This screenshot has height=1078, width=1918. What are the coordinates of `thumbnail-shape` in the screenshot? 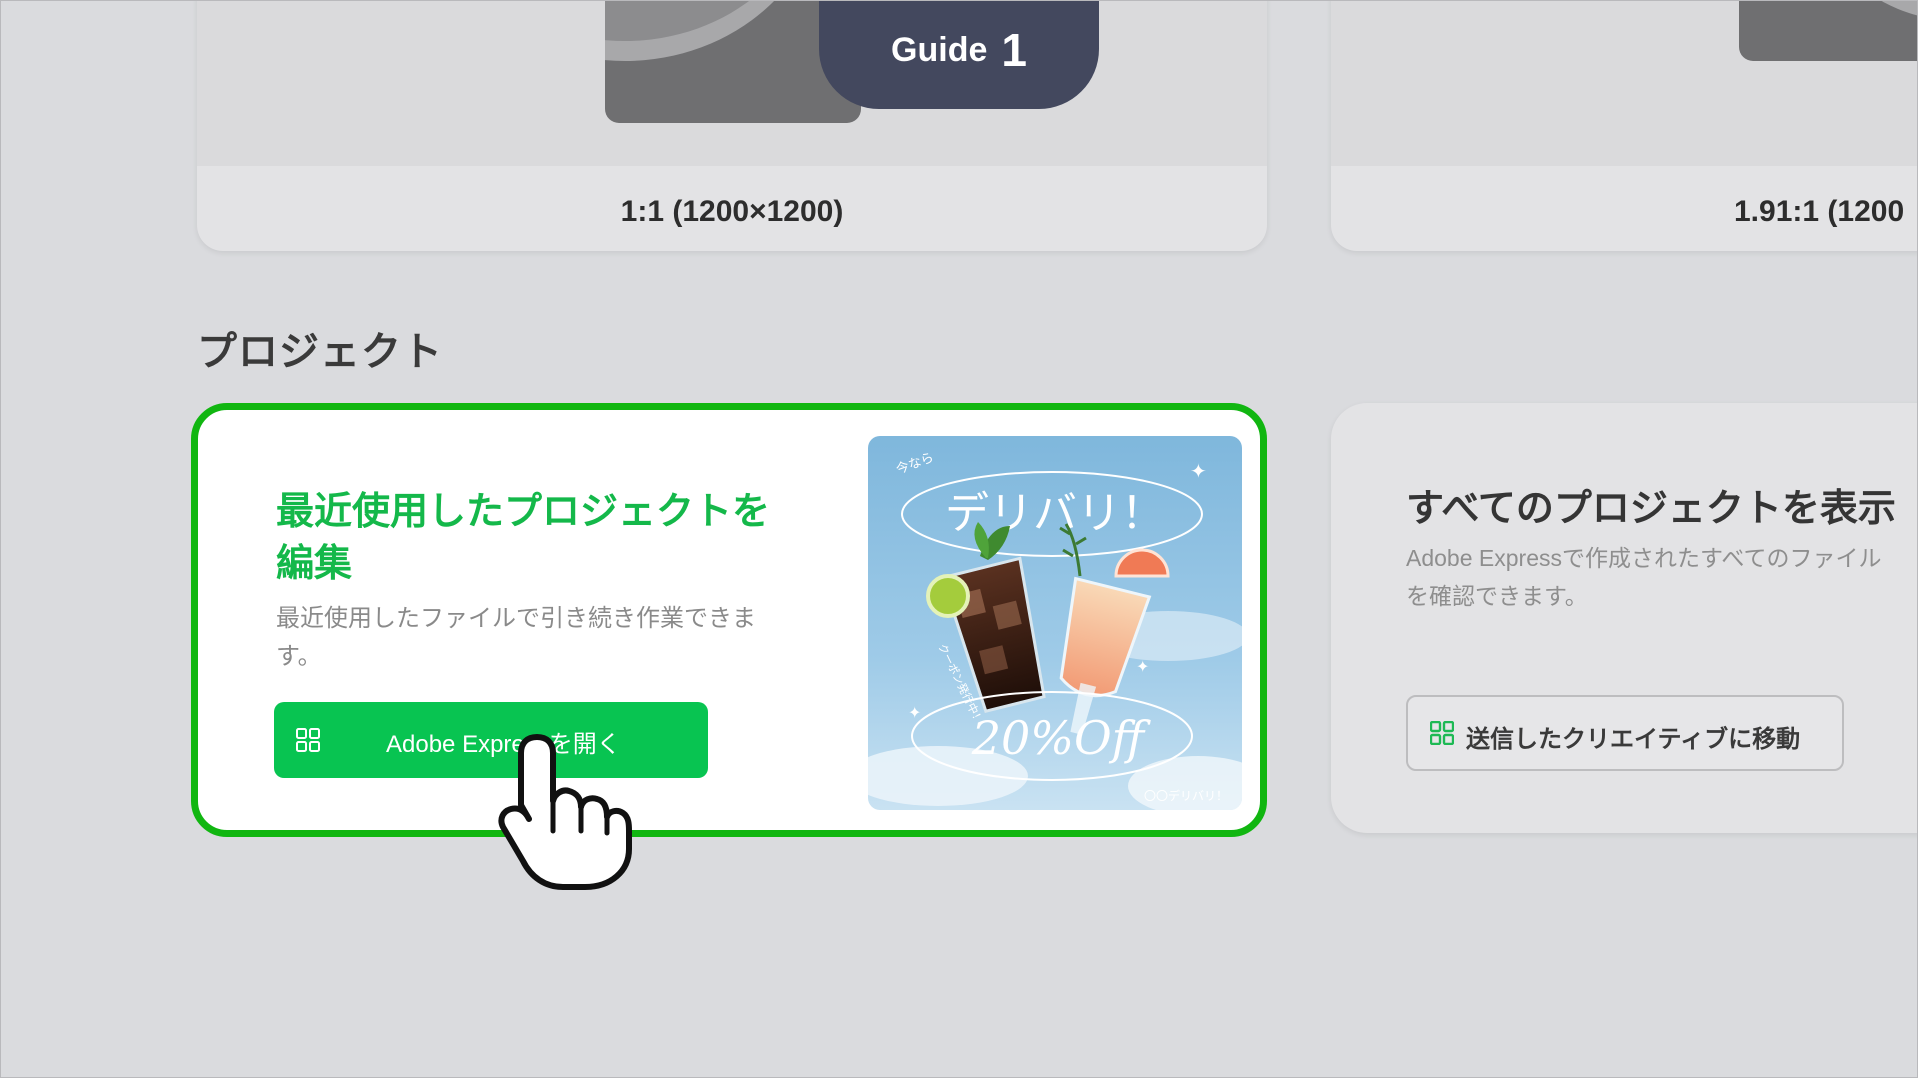 It's located at (1828, 31).